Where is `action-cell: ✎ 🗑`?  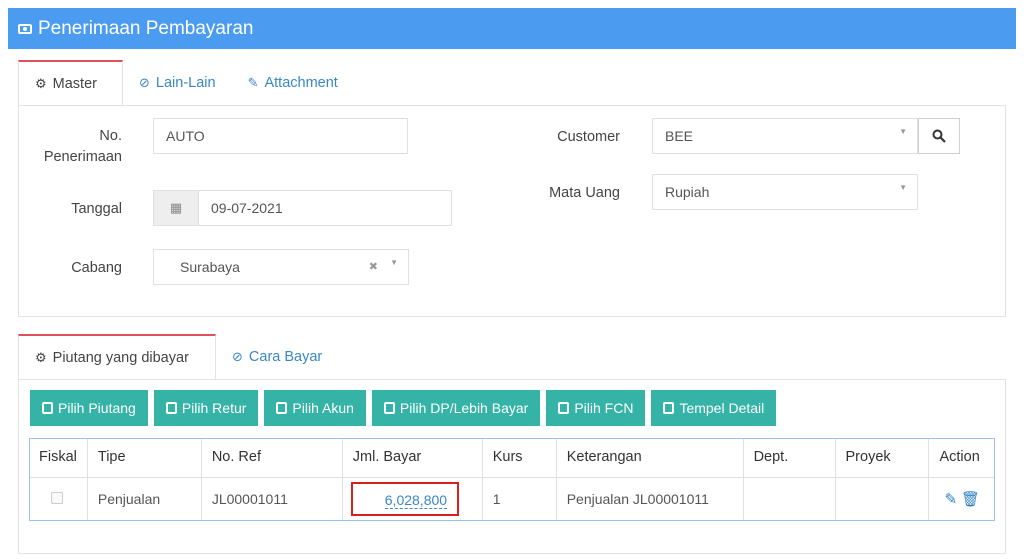 action-cell: ✎ 🗑 is located at coordinates (962, 499).